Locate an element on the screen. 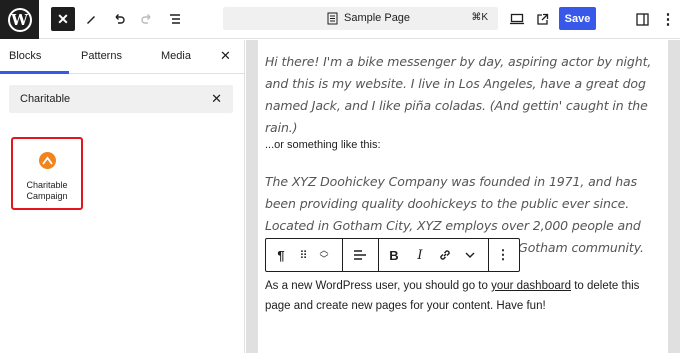  preview-device-button is located at coordinates (517, 19).